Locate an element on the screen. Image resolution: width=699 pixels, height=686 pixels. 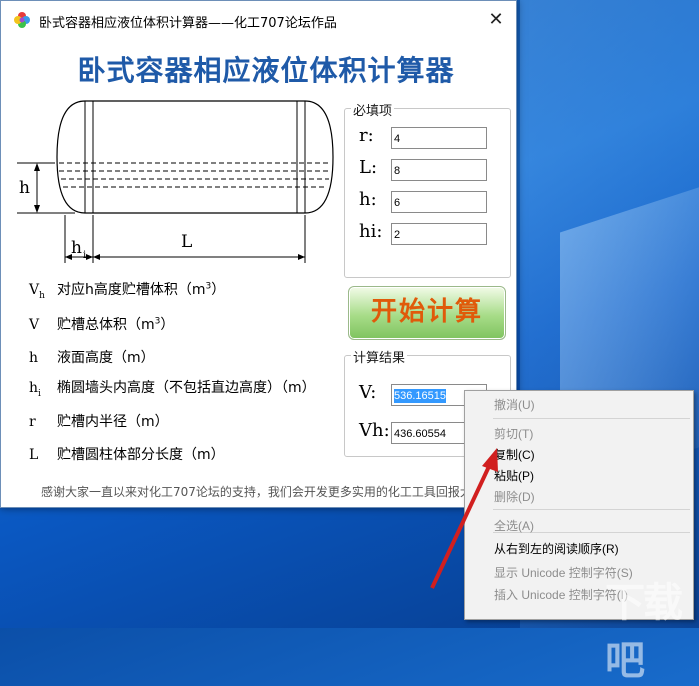
watermark-logo: 下载吧 is located at coordinates (644, 632).